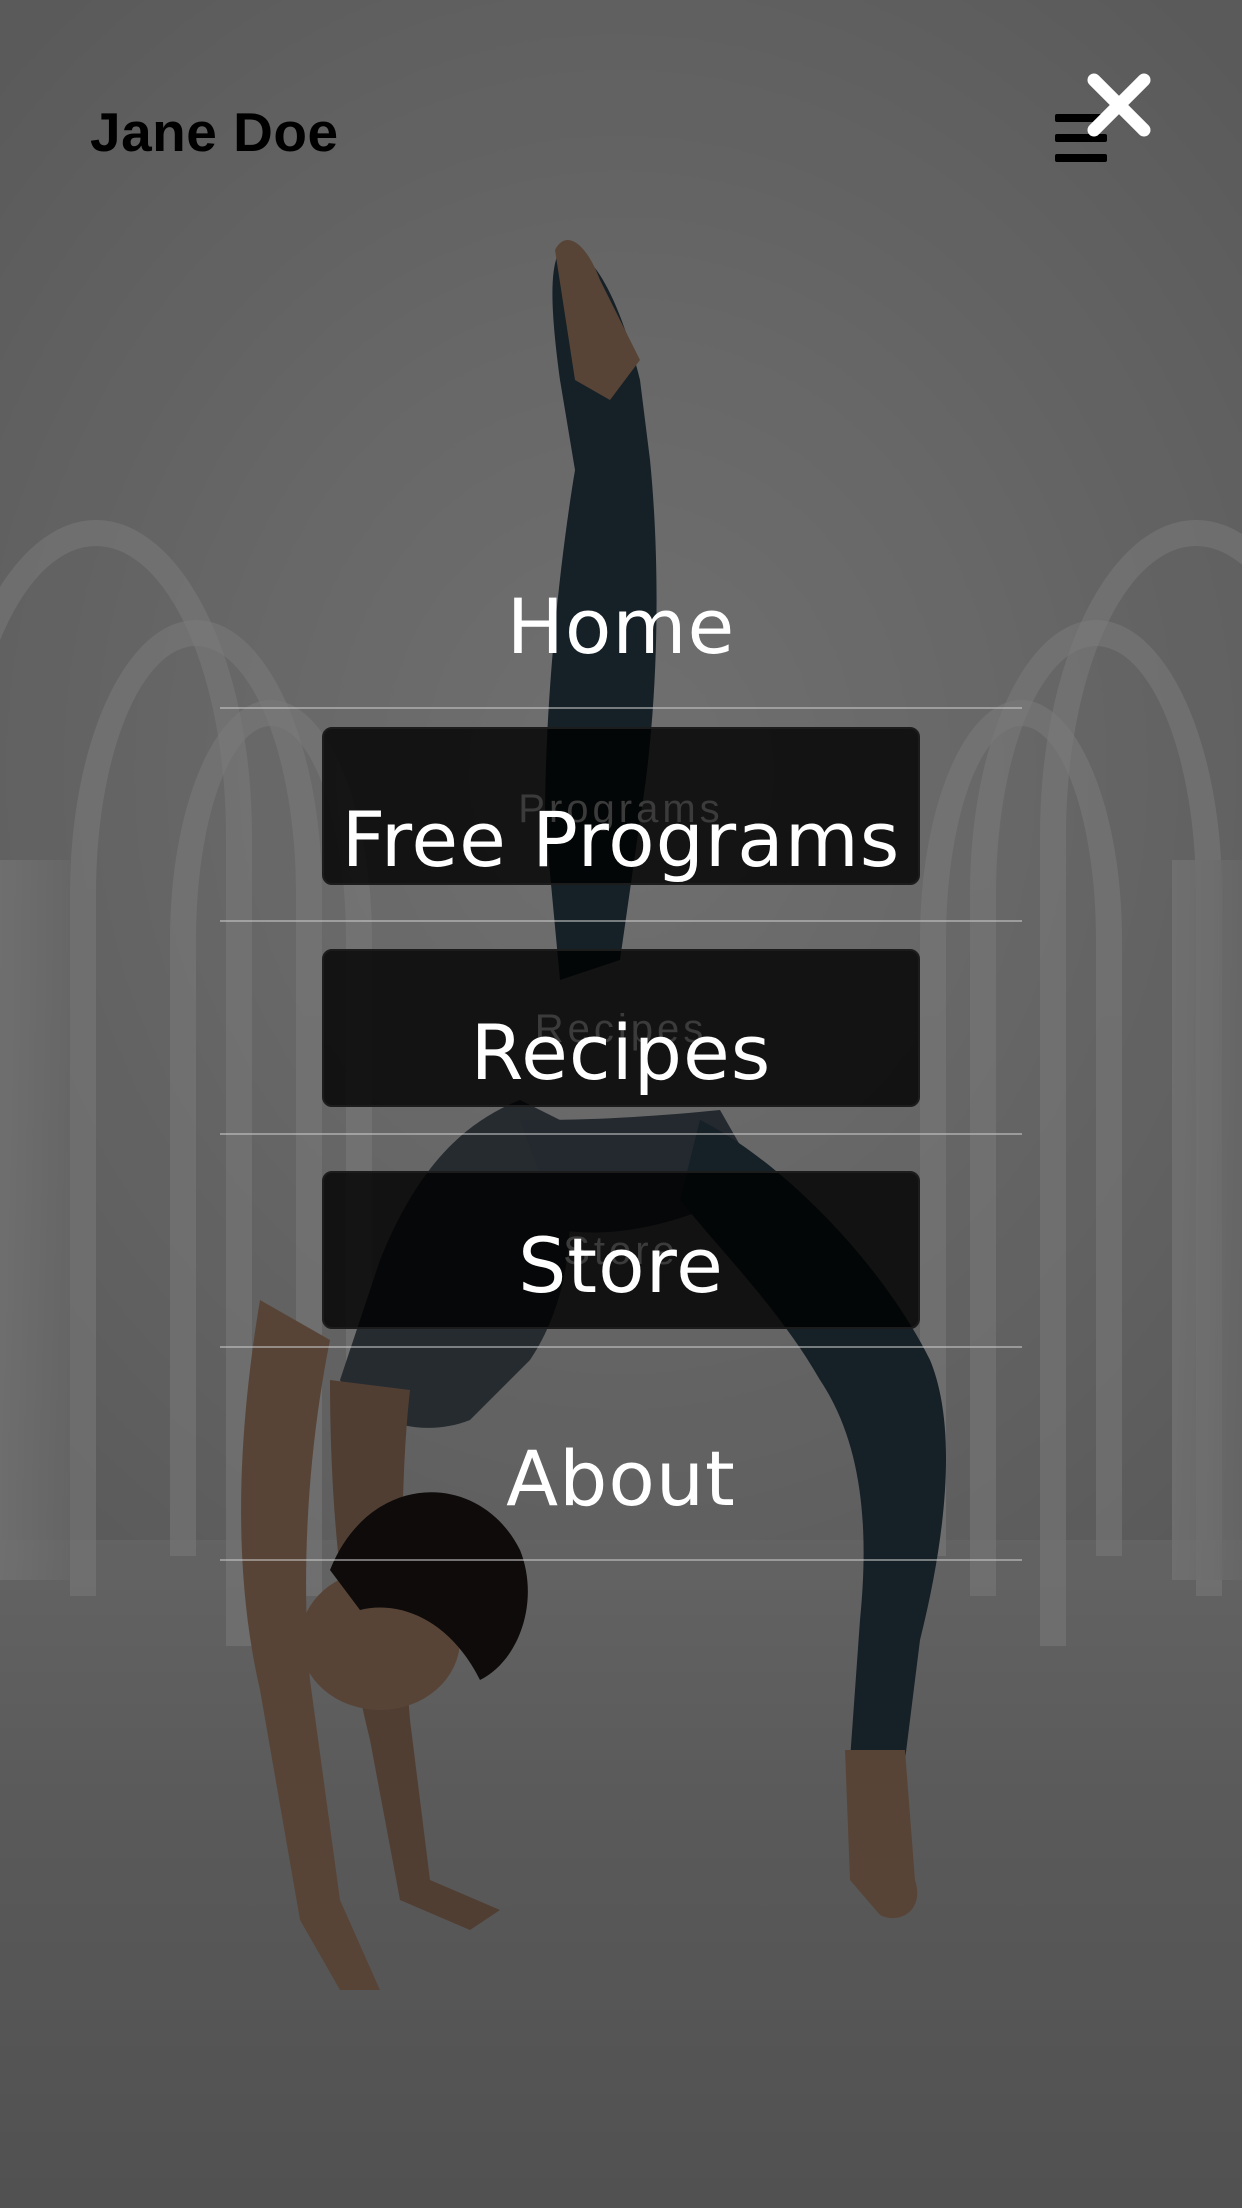  I want to click on menu-item-store: Store, so click(621, 1265).